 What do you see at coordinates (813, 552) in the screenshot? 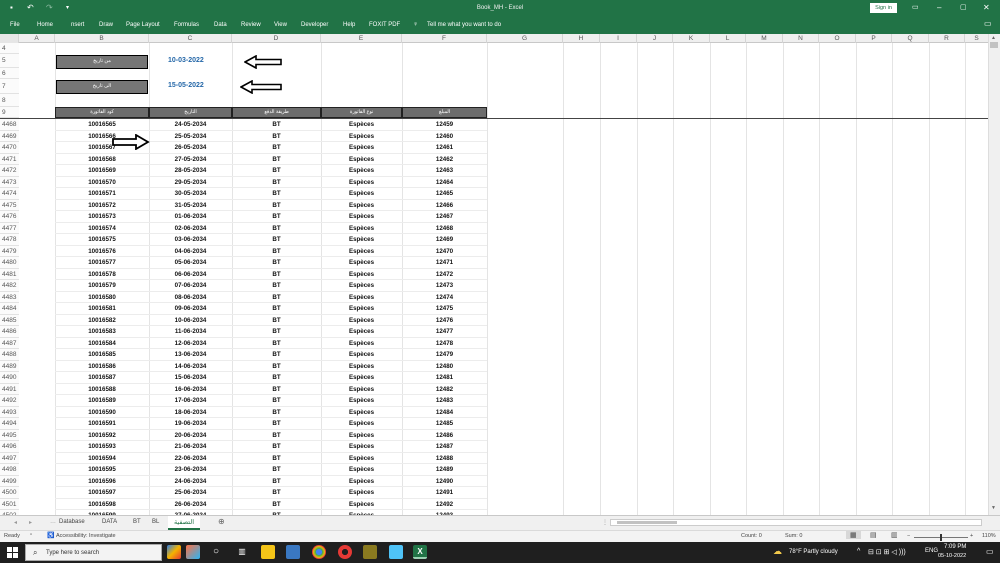
I see `weather-text: 78°F Partly cloudy` at bounding box center [813, 552].